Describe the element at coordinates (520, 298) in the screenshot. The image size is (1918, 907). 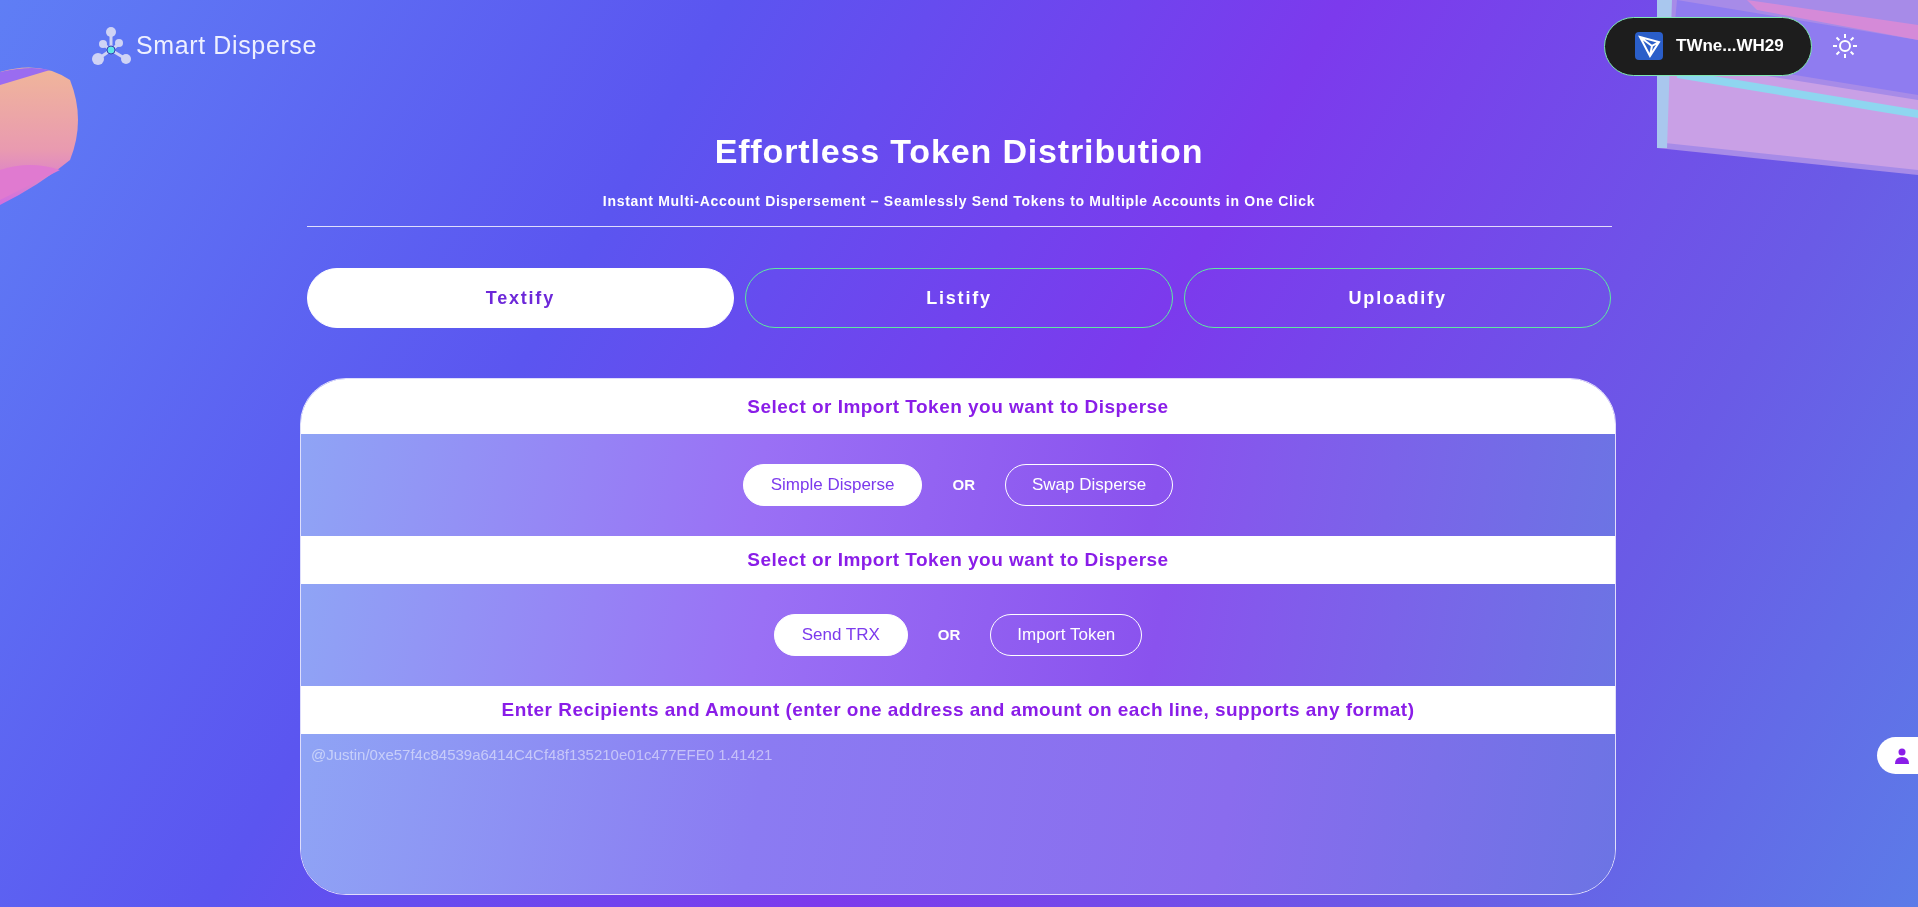
I see `mode-tab: Textify` at that location.